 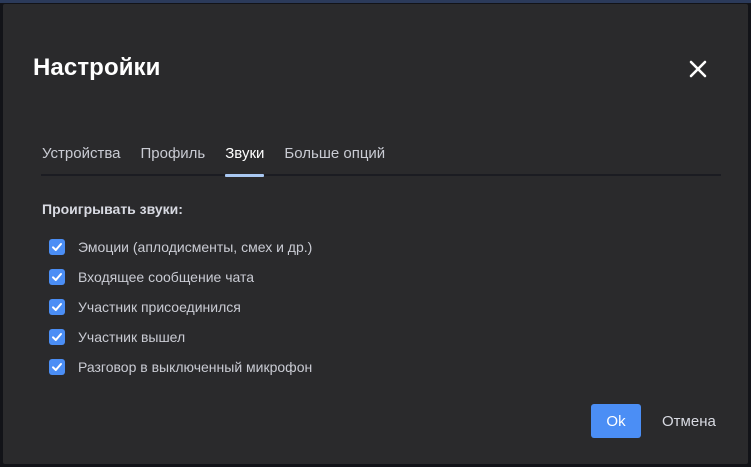 I want to click on close-button, so click(x=698, y=69).